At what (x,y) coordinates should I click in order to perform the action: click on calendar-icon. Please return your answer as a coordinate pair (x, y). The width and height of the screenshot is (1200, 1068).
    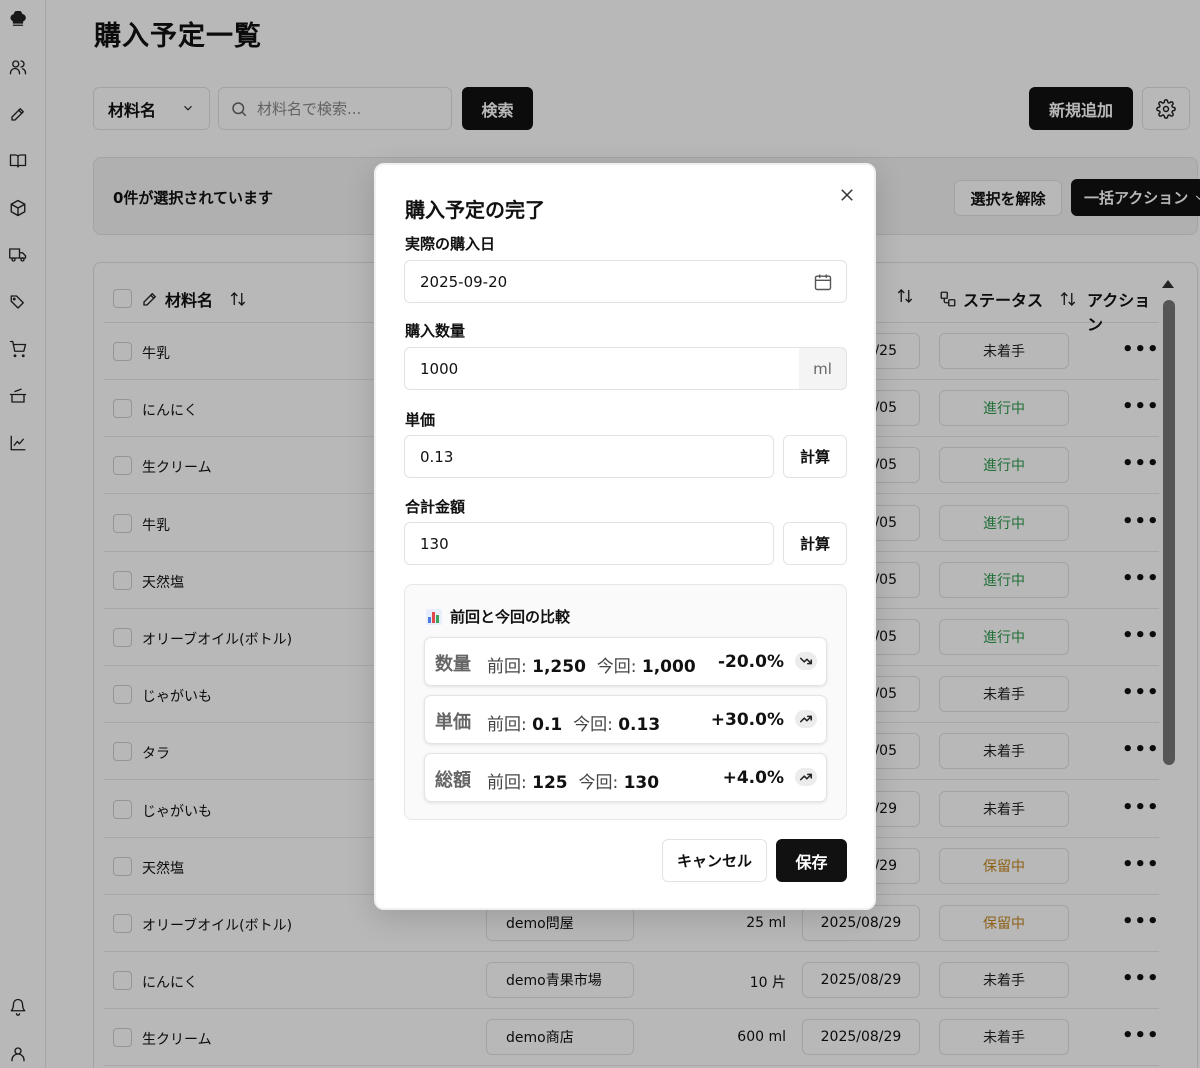
    Looking at the image, I should click on (823, 282).